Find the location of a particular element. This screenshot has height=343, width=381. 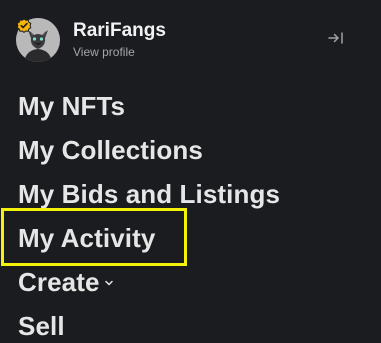

menu-item-label: My Activity is located at coordinates (87, 237).